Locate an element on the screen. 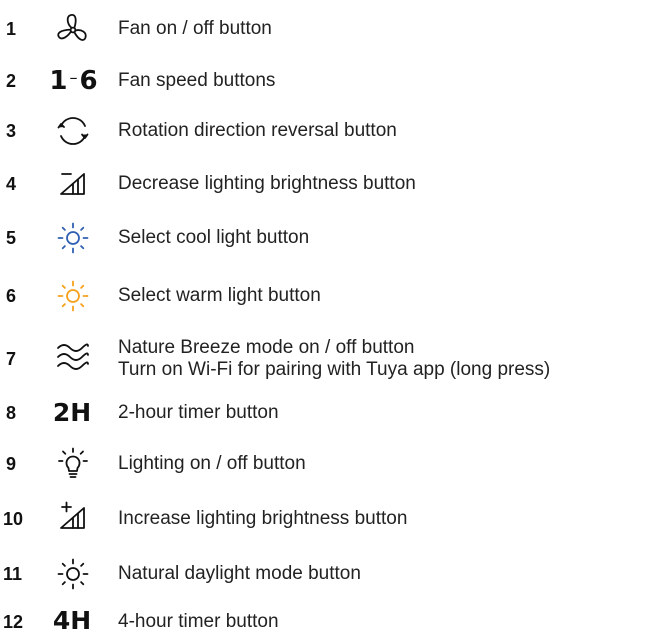  row-label-line-1: Nature Breeze mode on / off button is located at coordinates (266, 347).